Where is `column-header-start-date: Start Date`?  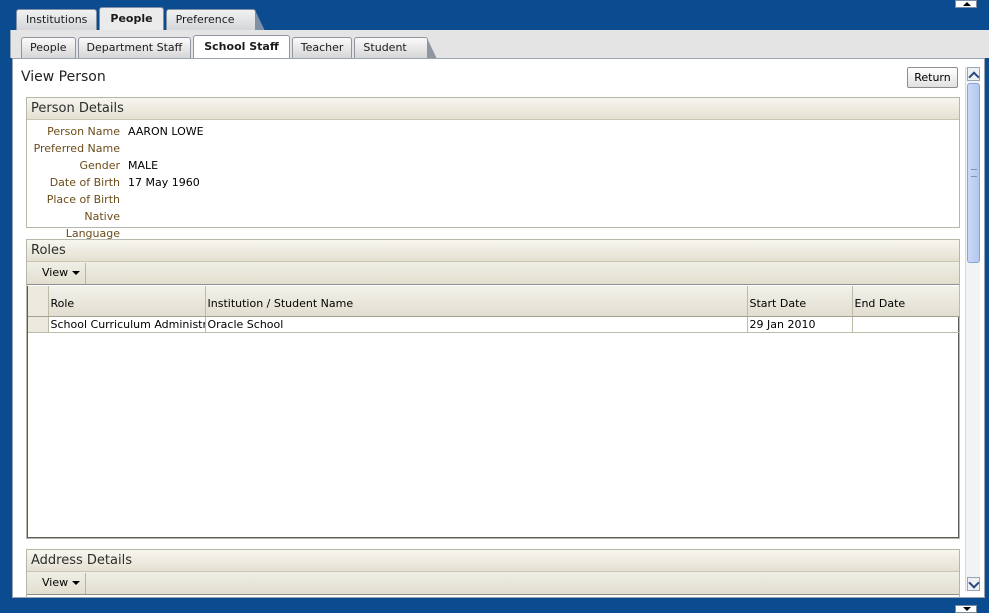
column-header-start-date: Start Date is located at coordinates (800, 301).